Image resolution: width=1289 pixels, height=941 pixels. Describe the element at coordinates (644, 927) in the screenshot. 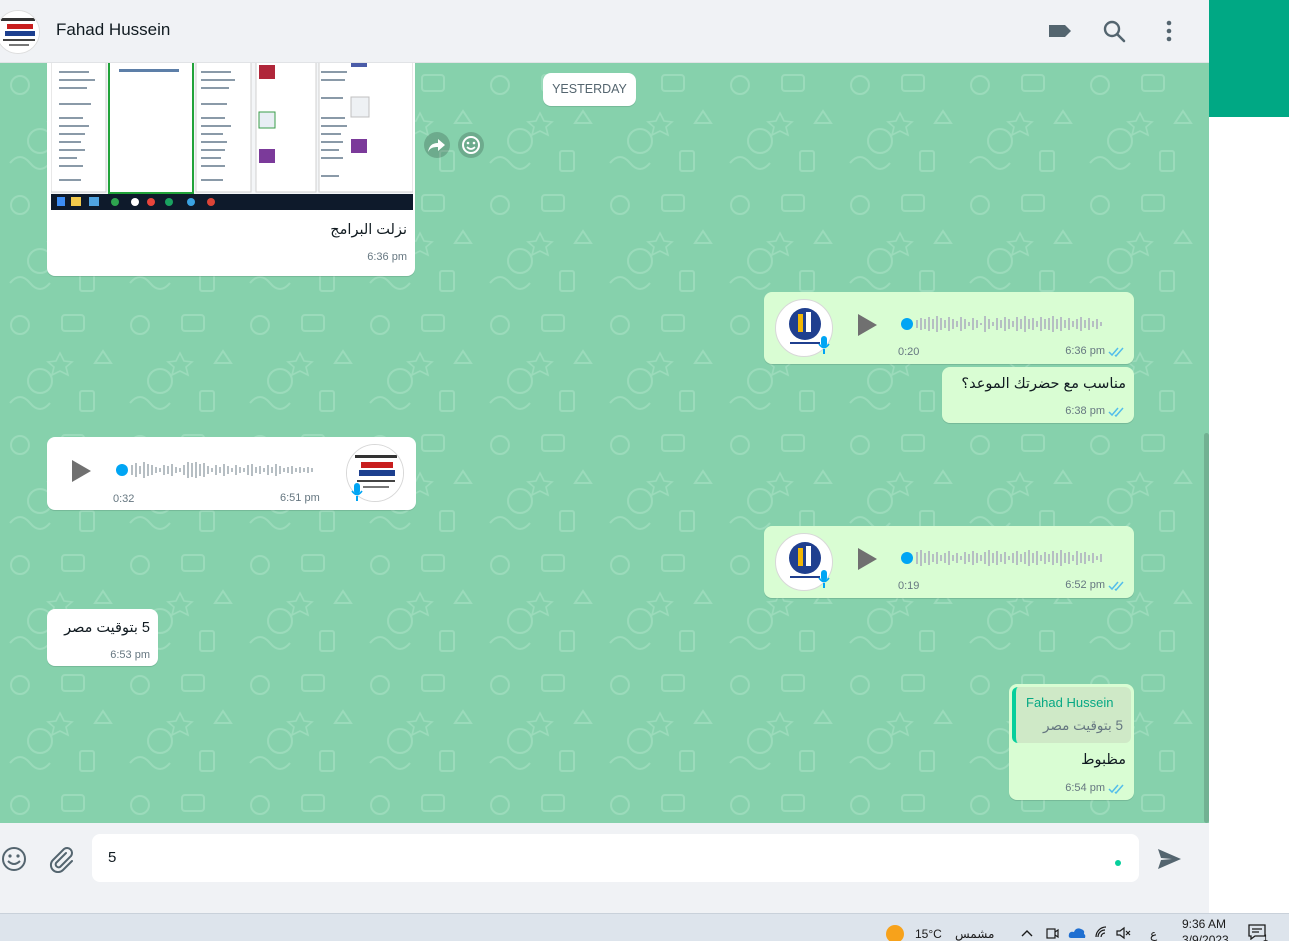

I see `windows-taskbar: 15°C مشمس ع 9:36 AM 3/9/2023 1` at that location.